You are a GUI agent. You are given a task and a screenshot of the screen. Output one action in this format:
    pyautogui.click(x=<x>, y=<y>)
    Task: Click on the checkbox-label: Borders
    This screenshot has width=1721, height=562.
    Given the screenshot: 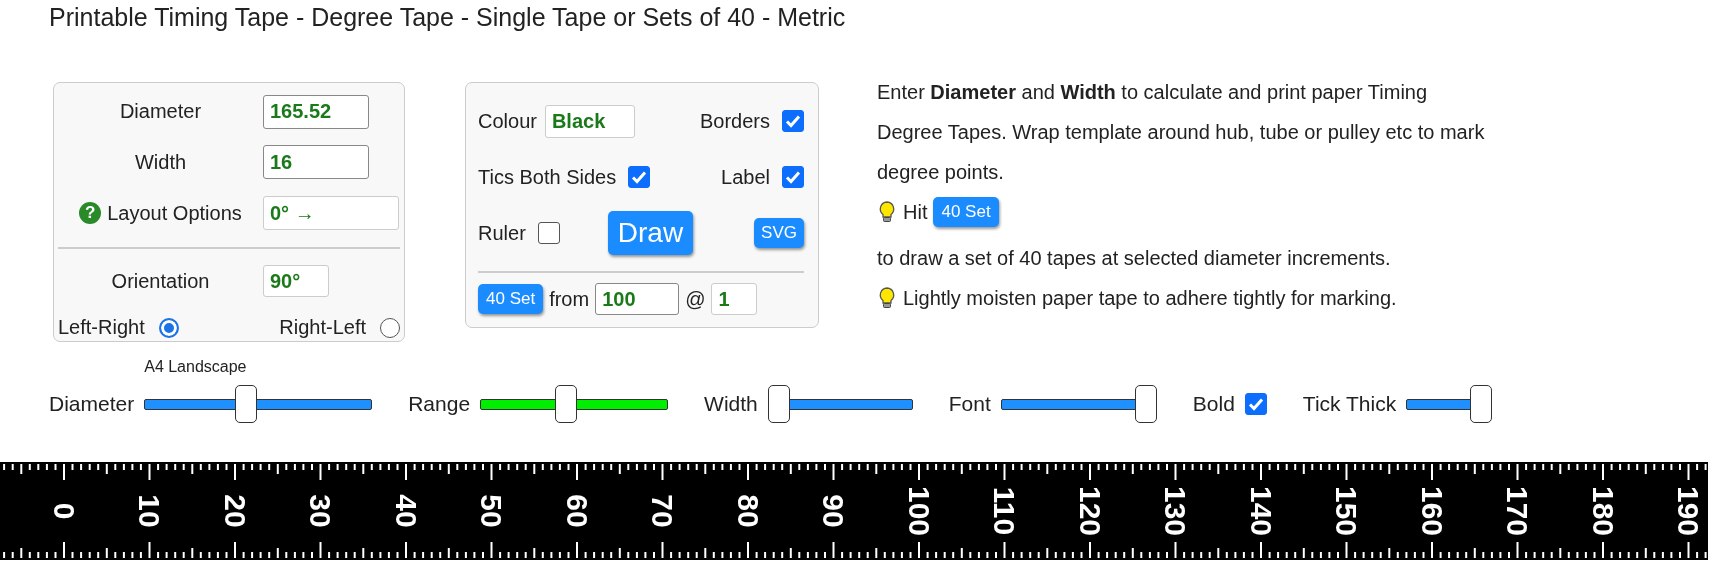 What is the action you would take?
    pyautogui.click(x=734, y=121)
    